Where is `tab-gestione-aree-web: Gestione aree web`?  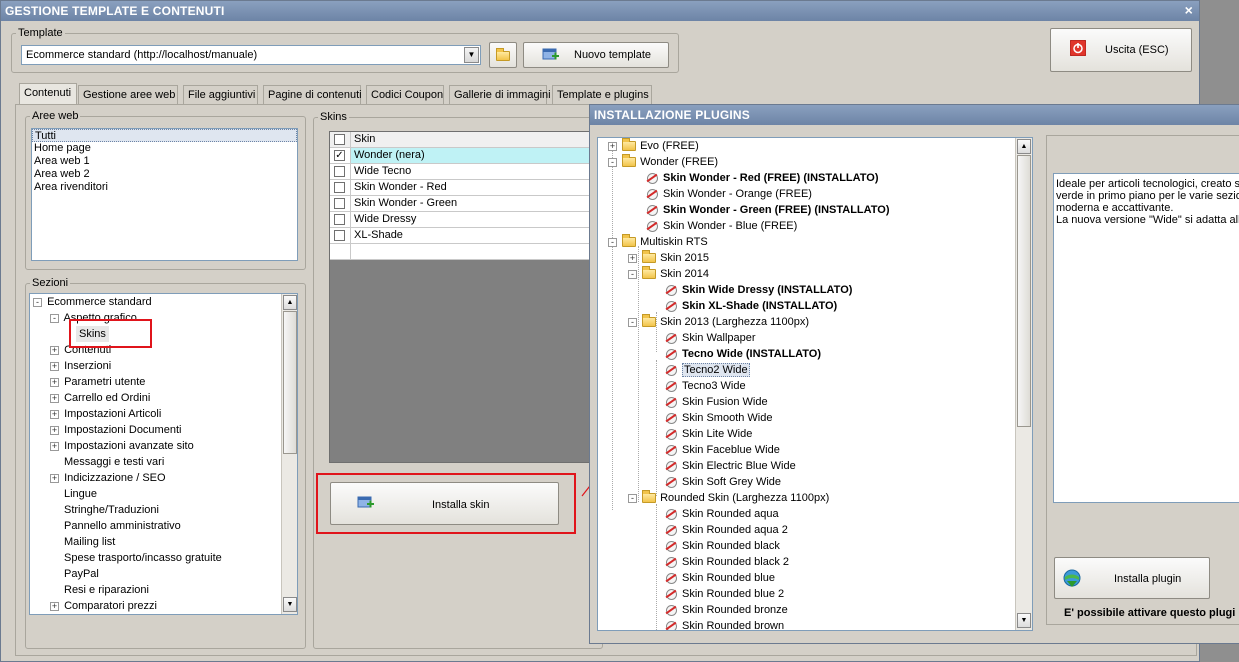 tab-gestione-aree-web: Gestione aree web is located at coordinates (128, 95).